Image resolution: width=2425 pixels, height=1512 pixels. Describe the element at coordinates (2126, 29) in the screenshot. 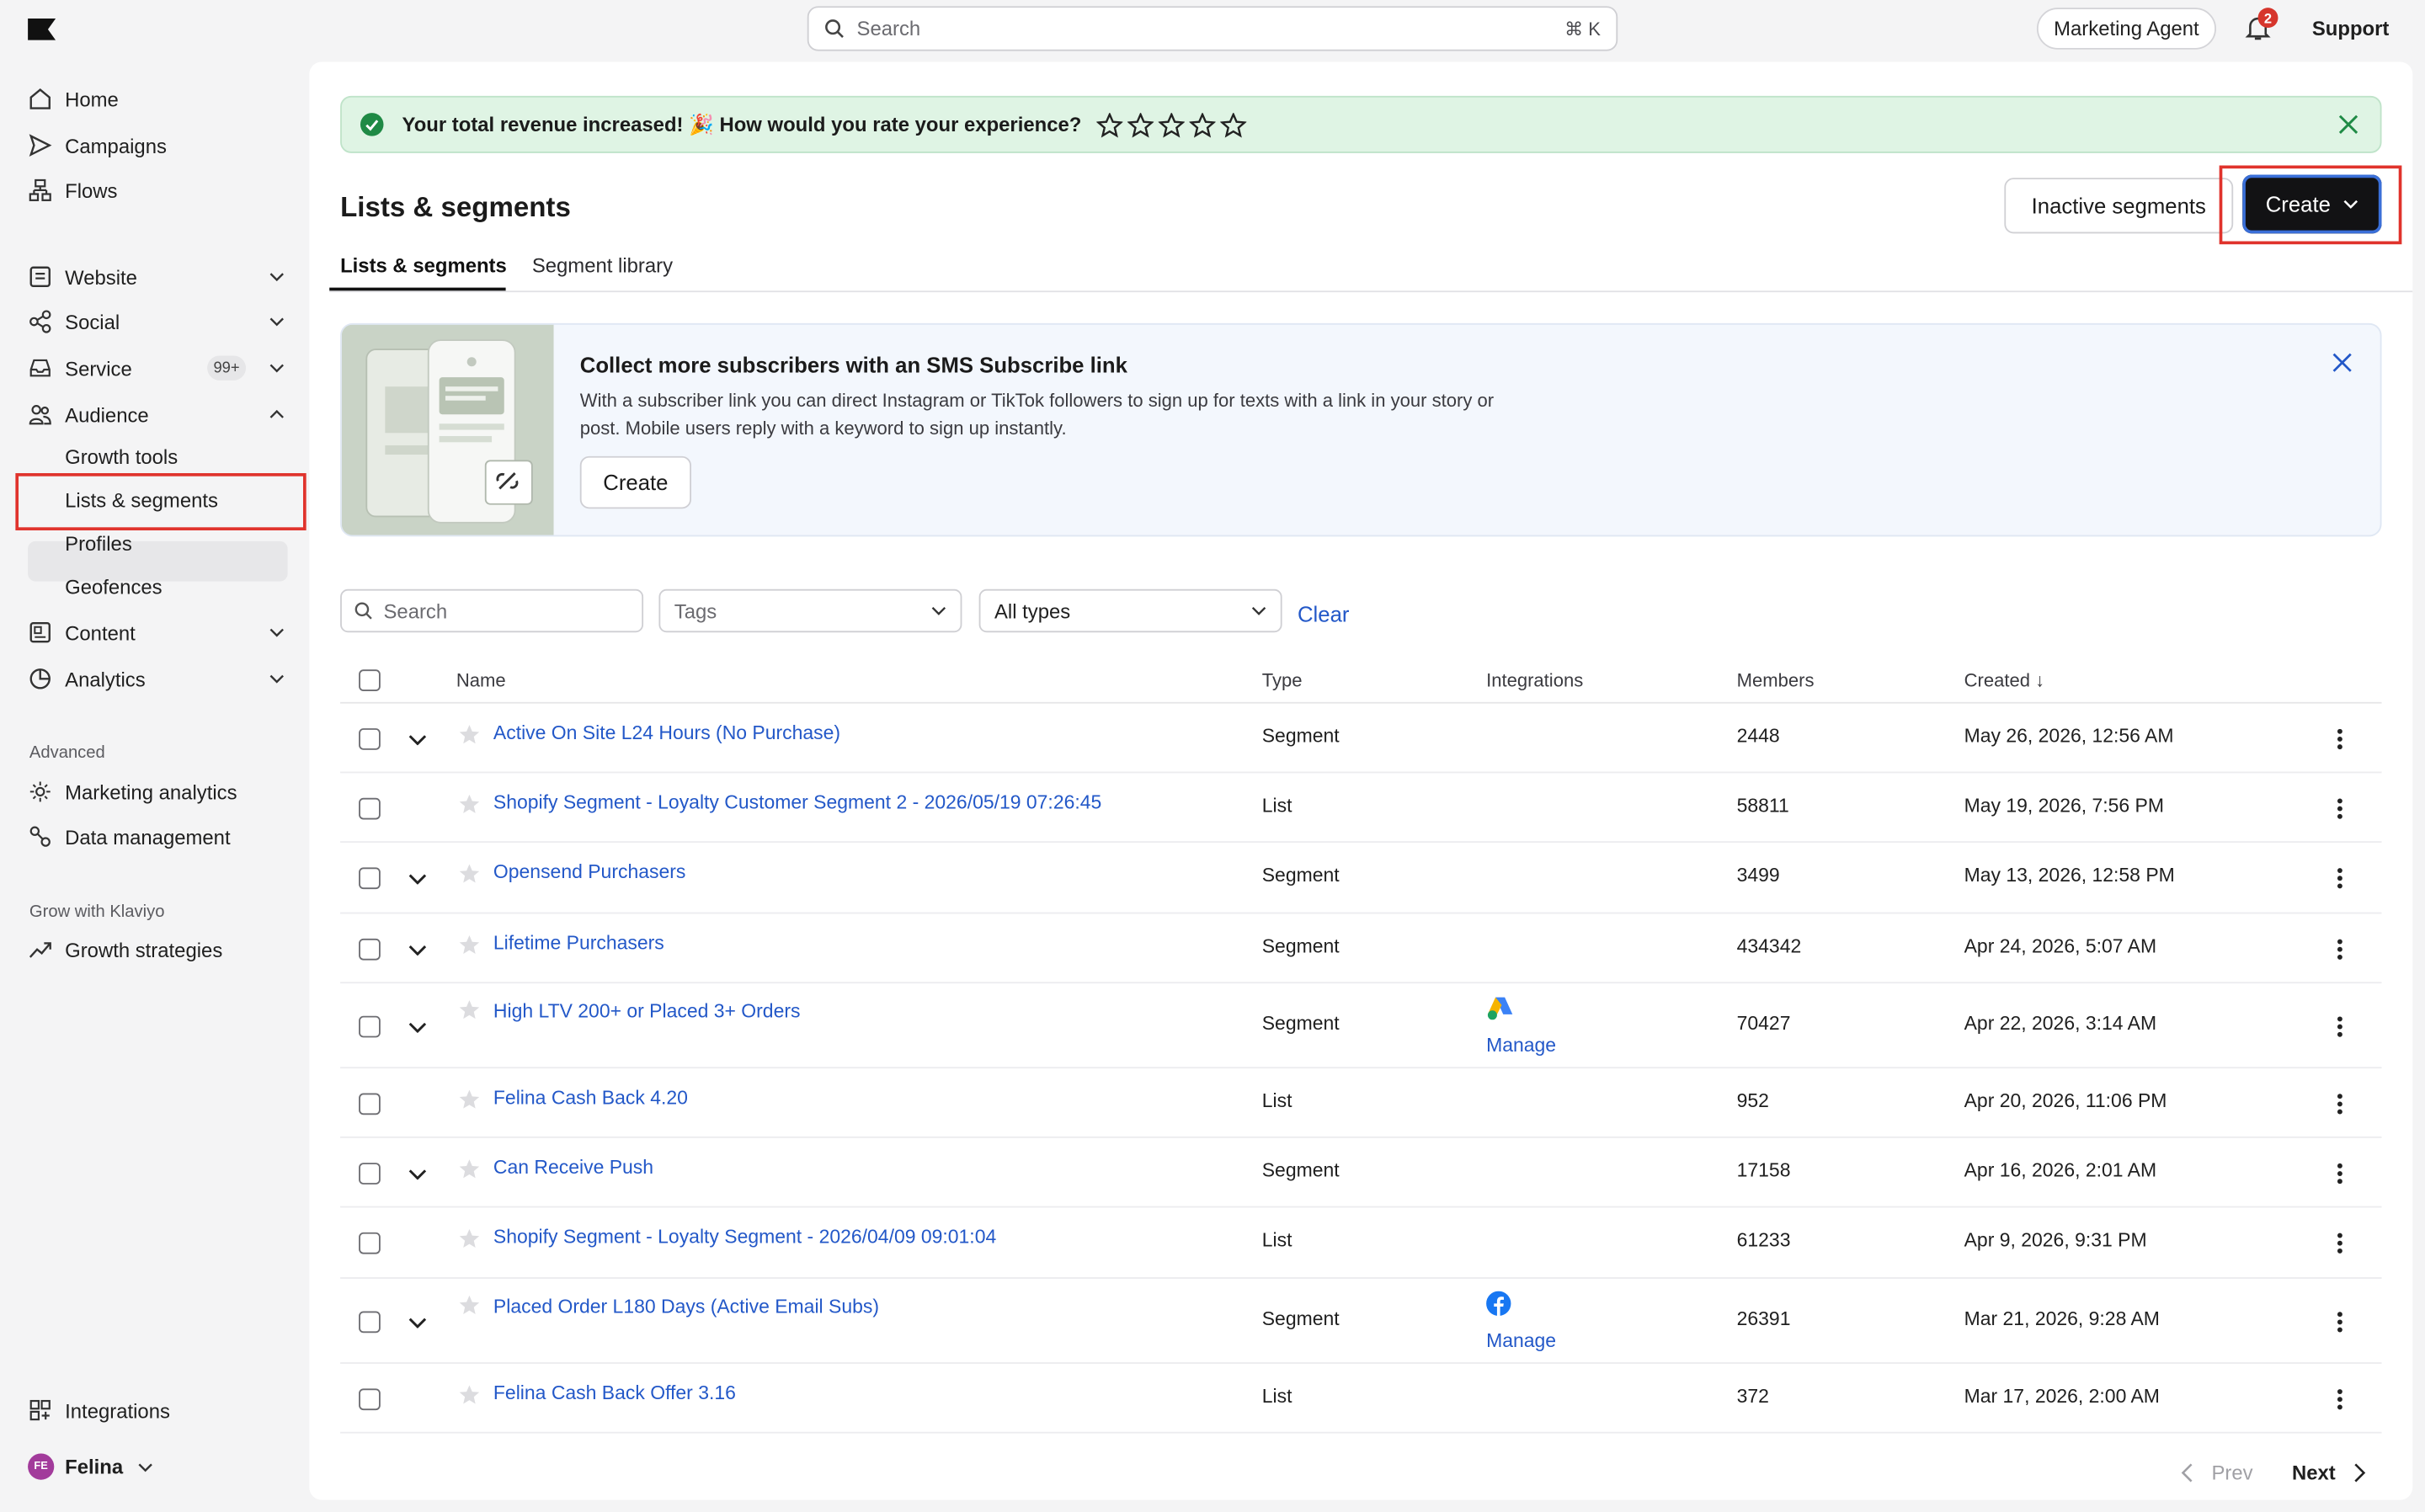

I see `marketing-agent-button: Marketing Agent` at that location.